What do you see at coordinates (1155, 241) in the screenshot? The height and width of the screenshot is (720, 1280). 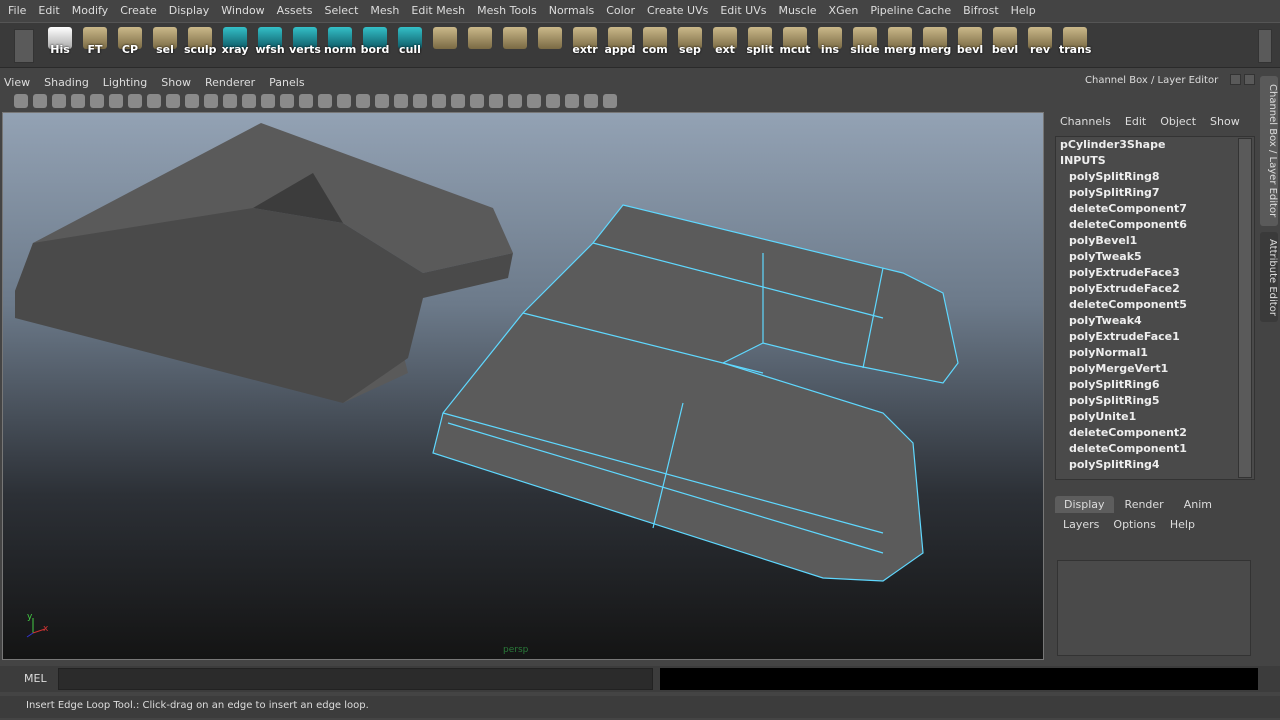 I see `input-node: polyBevel1` at bounding box center [1155, 241].